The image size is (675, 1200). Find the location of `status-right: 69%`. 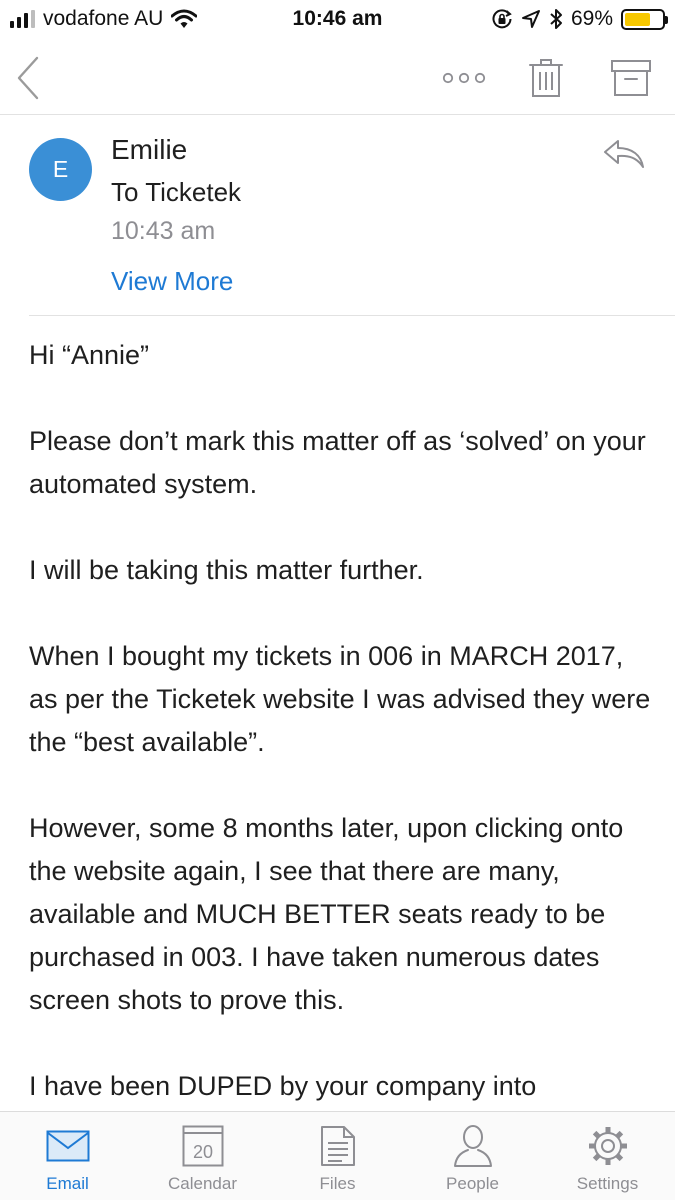

status-right: 69% is located at coordinates (579, 19).